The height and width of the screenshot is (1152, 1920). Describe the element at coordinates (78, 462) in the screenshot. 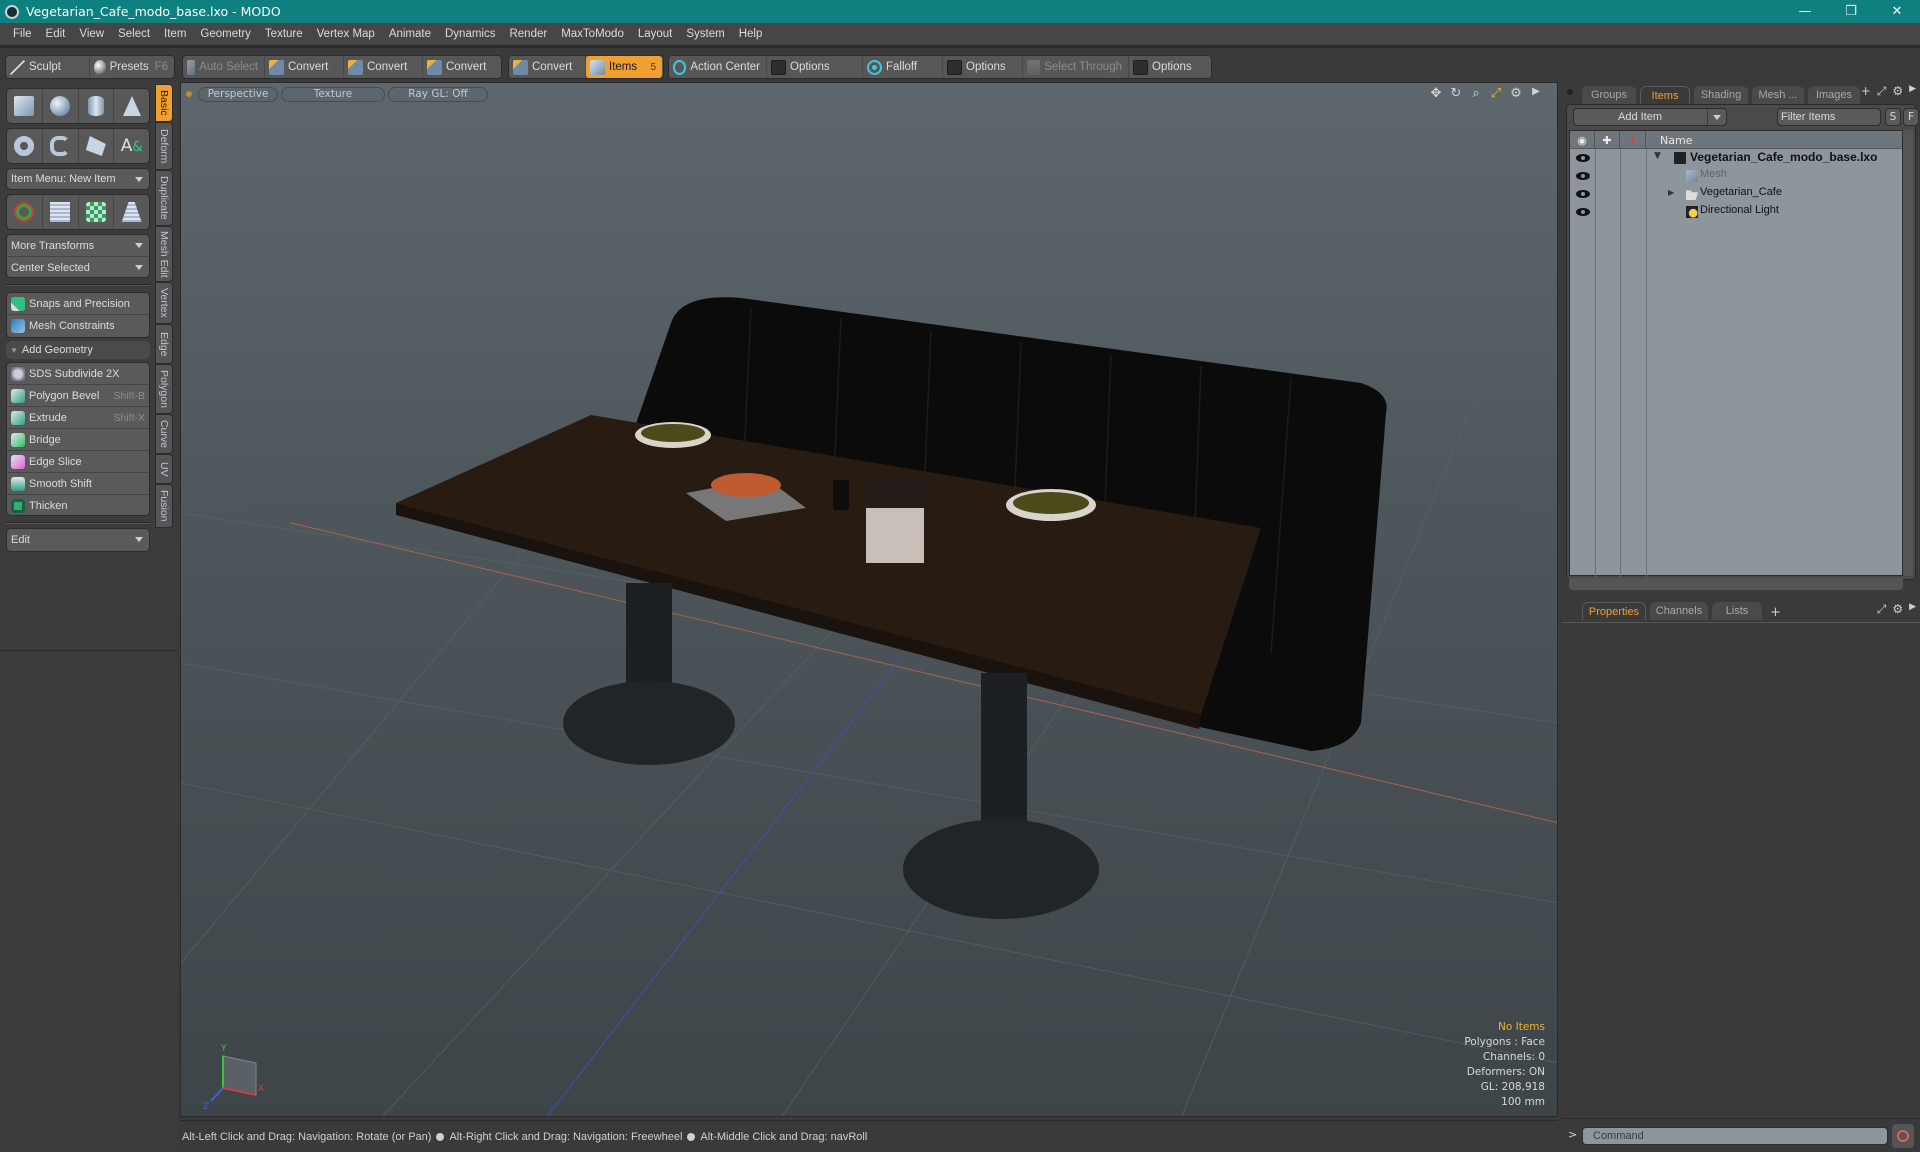

I see `edge-slice-button: Edge Slice` at that location.